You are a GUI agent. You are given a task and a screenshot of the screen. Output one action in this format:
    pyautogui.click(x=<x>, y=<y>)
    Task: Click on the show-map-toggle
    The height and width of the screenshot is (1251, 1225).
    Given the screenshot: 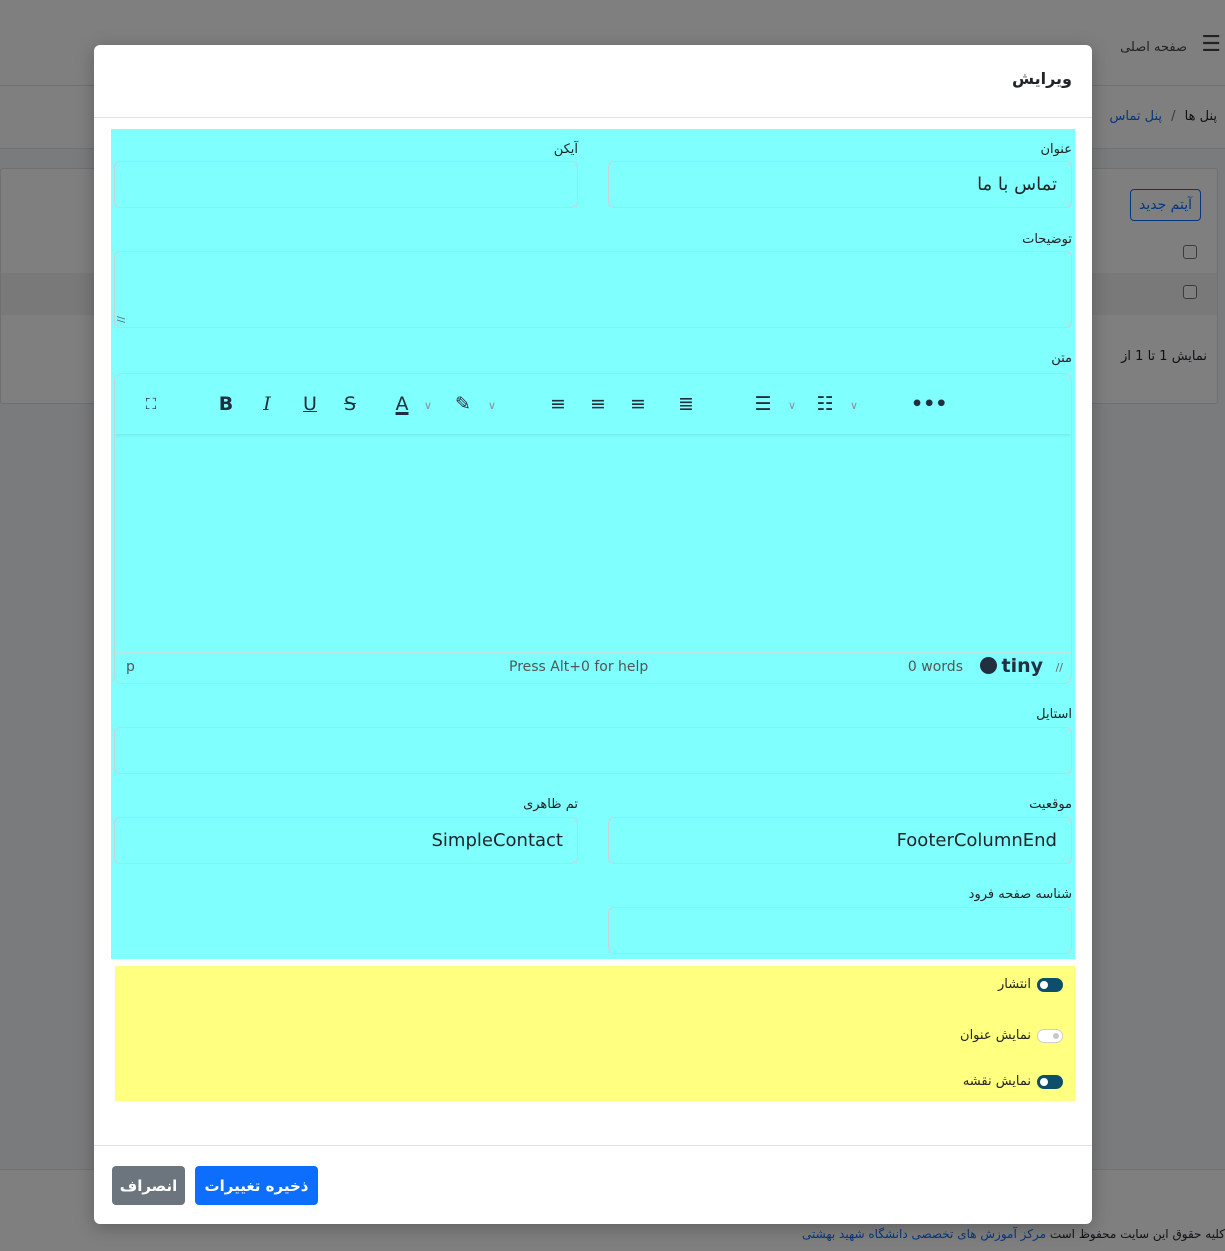 What is the action you would take?
    pyautogui.click(x=1050, y=1081)
    